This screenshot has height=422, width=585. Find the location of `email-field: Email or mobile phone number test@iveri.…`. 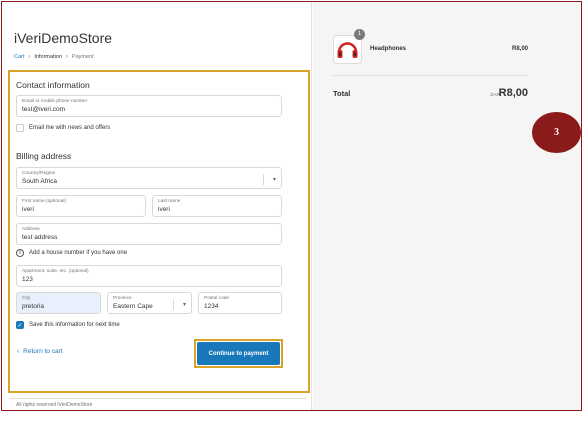

email-field: Email or mobile phone number test@iveri.… is located at coordinates (149, 106).